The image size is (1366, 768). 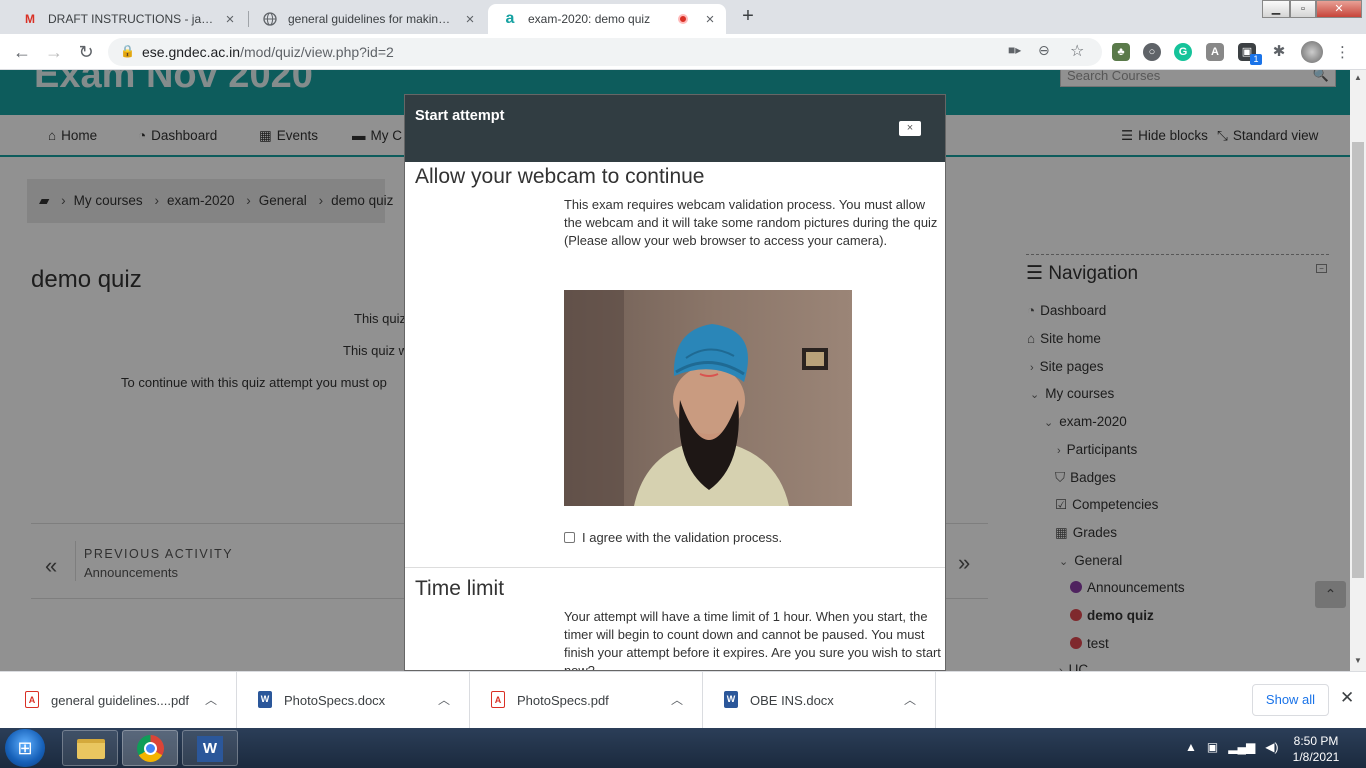 I want to click on agree-label: I agree with the validation process., so click(x=682, y=537).